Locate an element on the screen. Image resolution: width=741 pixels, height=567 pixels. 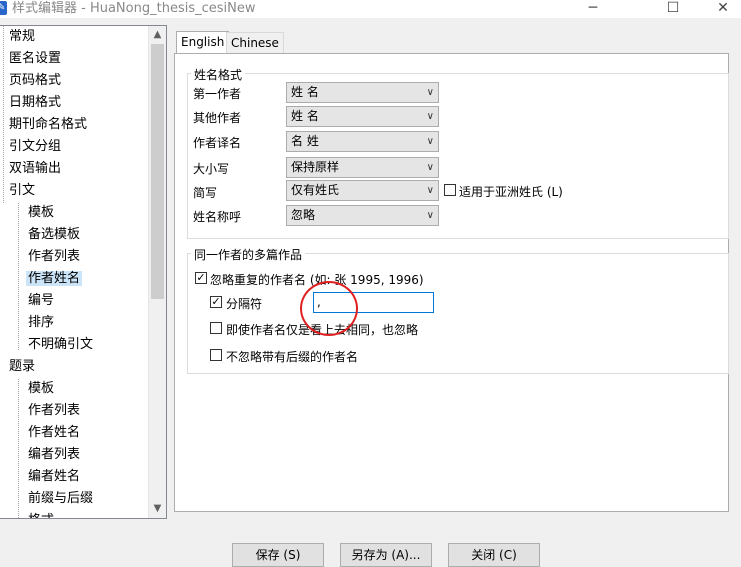
ignore-even-if-label: 即使作者名仅是看上去相同，也忽略 is located at coordinates (322, 330).